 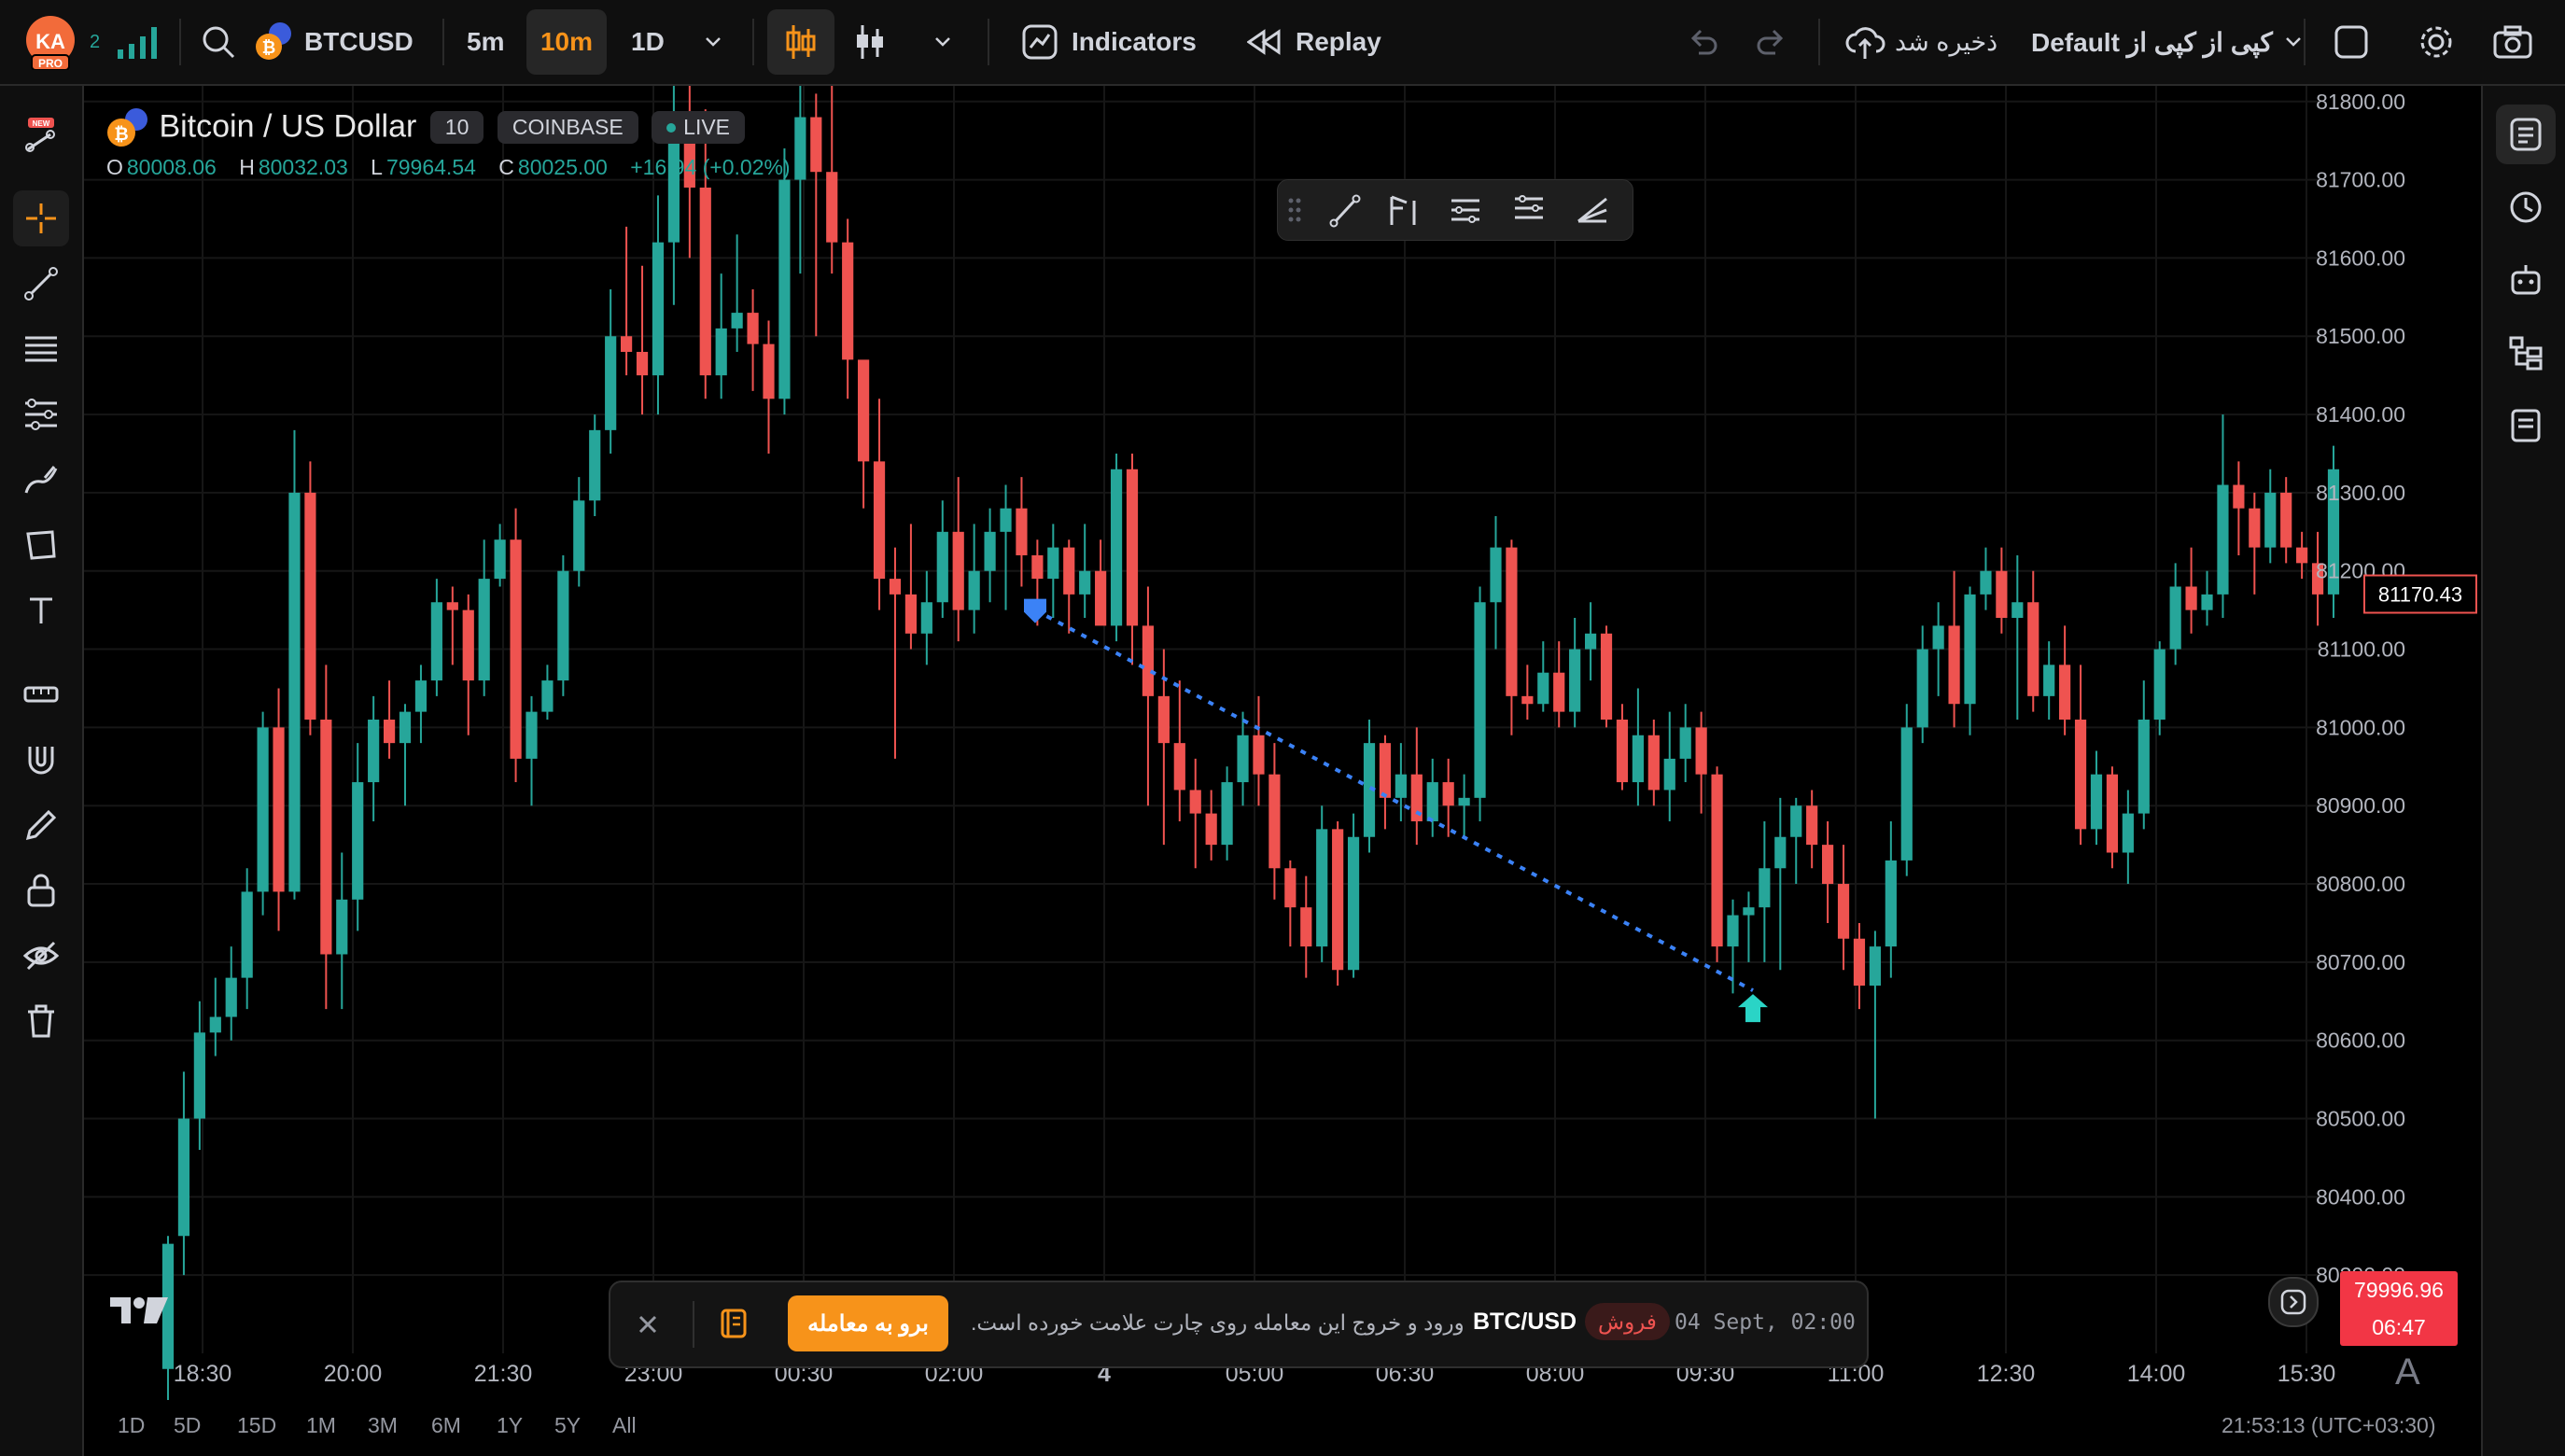 What do you see at coordinates (1529, 207) in the screenshot?
I see `float-fib-channel-icon` at bounding box center [1529, 207].